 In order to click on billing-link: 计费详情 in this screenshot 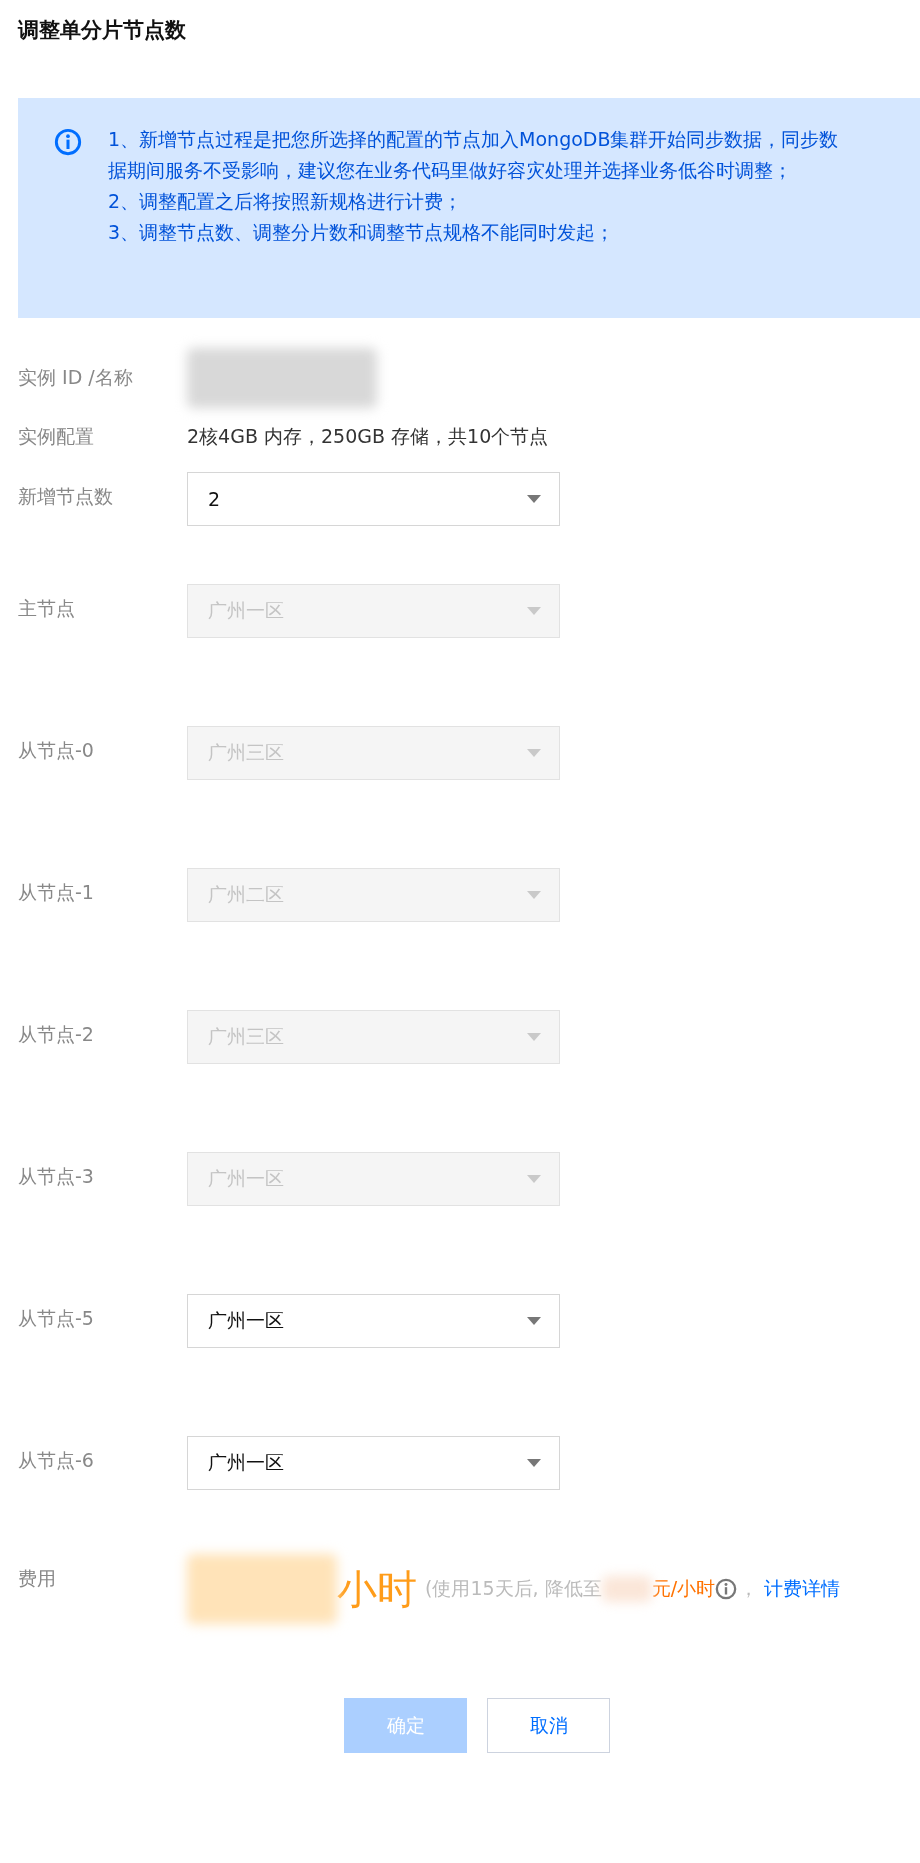, I will do `click(802, 1589)`.